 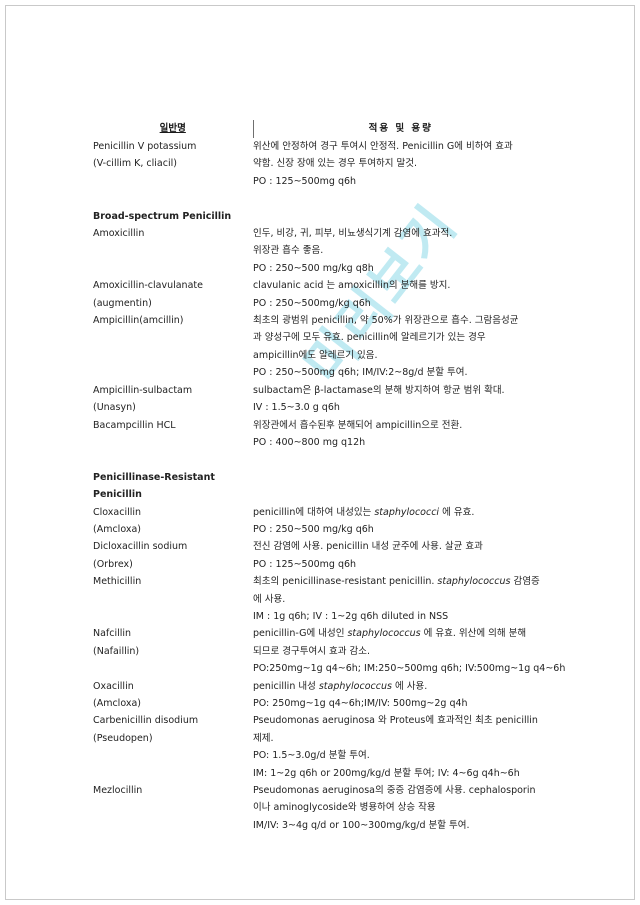 I want to click on cell-indication-dose: 이나 aminoglycoside와 병용하여 상승 작용, so click(x=344, y=808).